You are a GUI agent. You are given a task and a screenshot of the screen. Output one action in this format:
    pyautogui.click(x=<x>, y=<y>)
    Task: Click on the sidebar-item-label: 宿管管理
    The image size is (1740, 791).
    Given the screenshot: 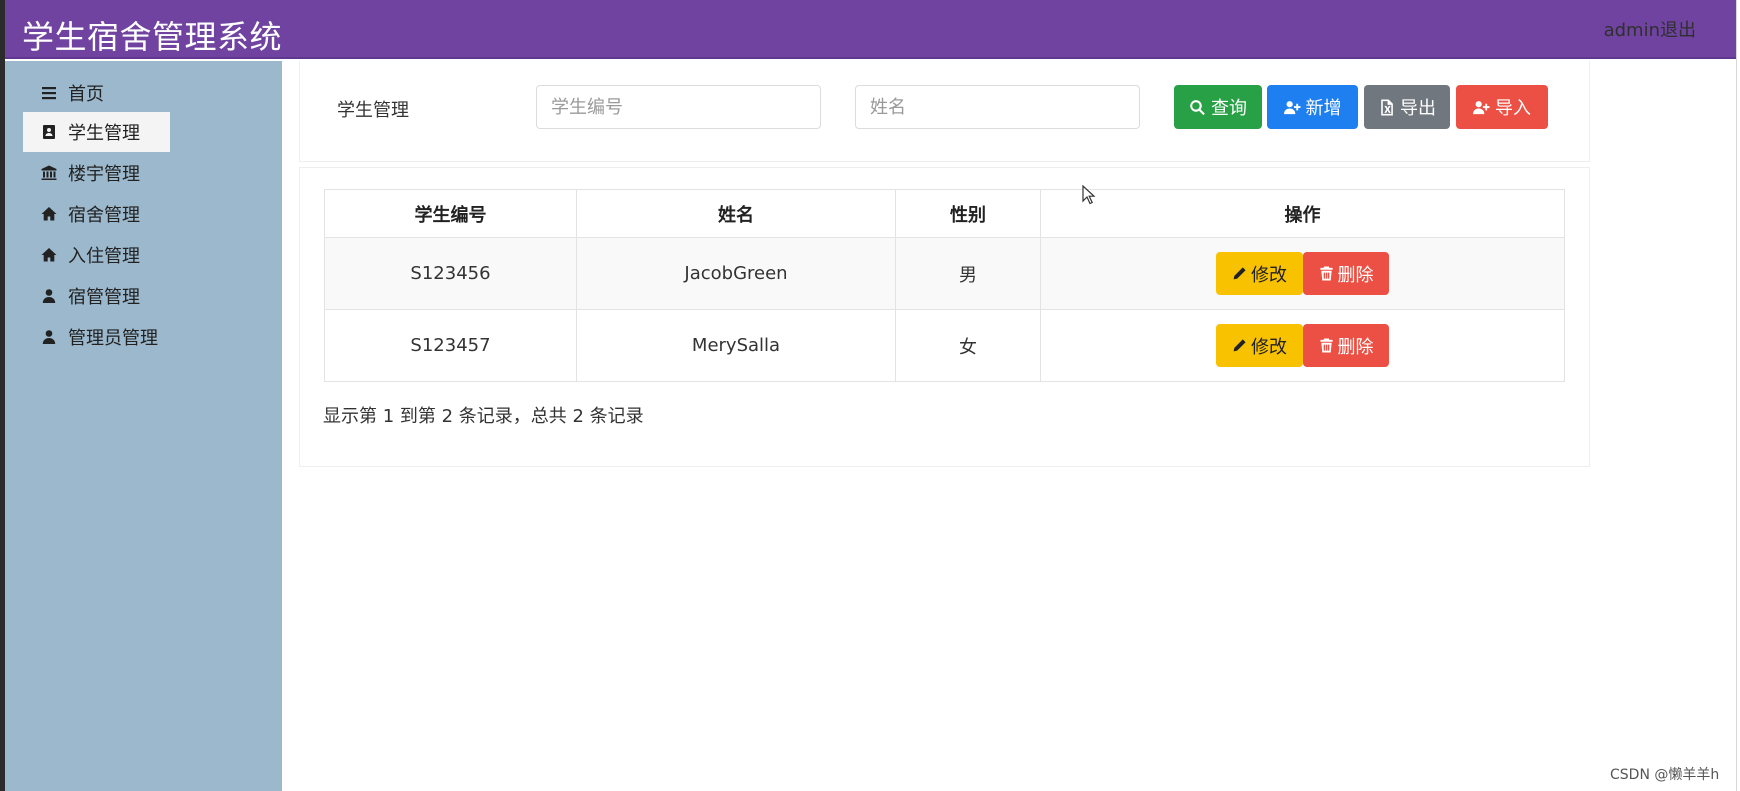 What is the action you would take?
    pyautogui.click(x=104, y=297)
    